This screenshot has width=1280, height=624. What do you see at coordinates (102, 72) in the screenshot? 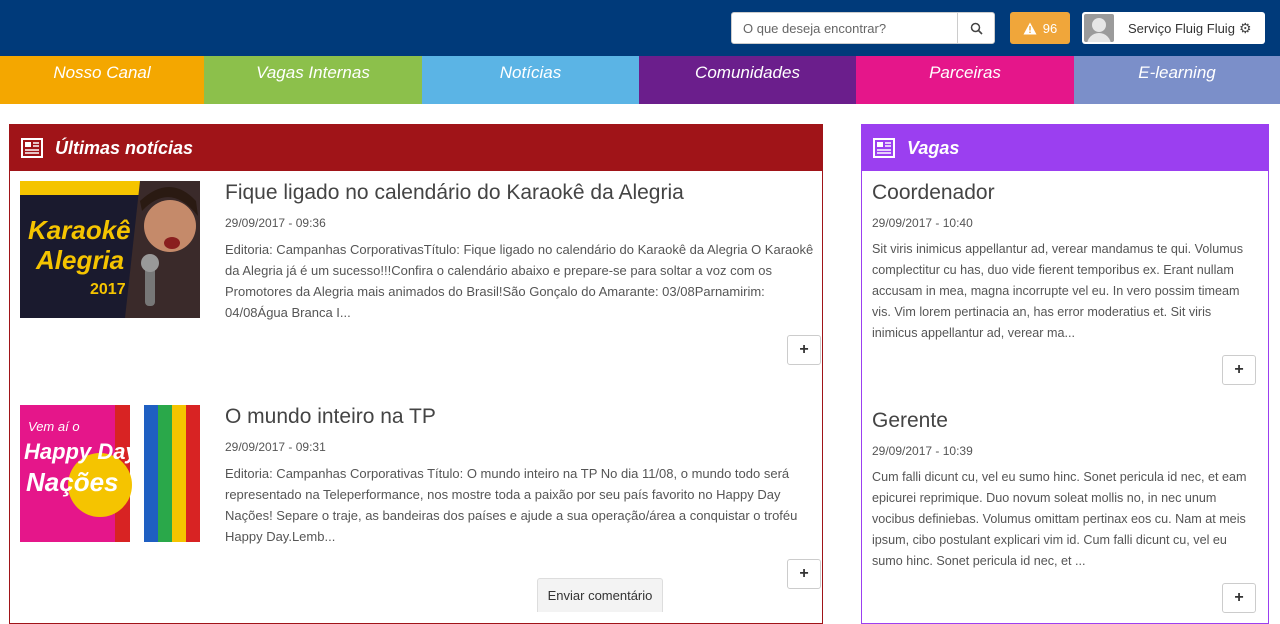
I see `nav-label: Nosso Canal` at bounding box center [102, 72].